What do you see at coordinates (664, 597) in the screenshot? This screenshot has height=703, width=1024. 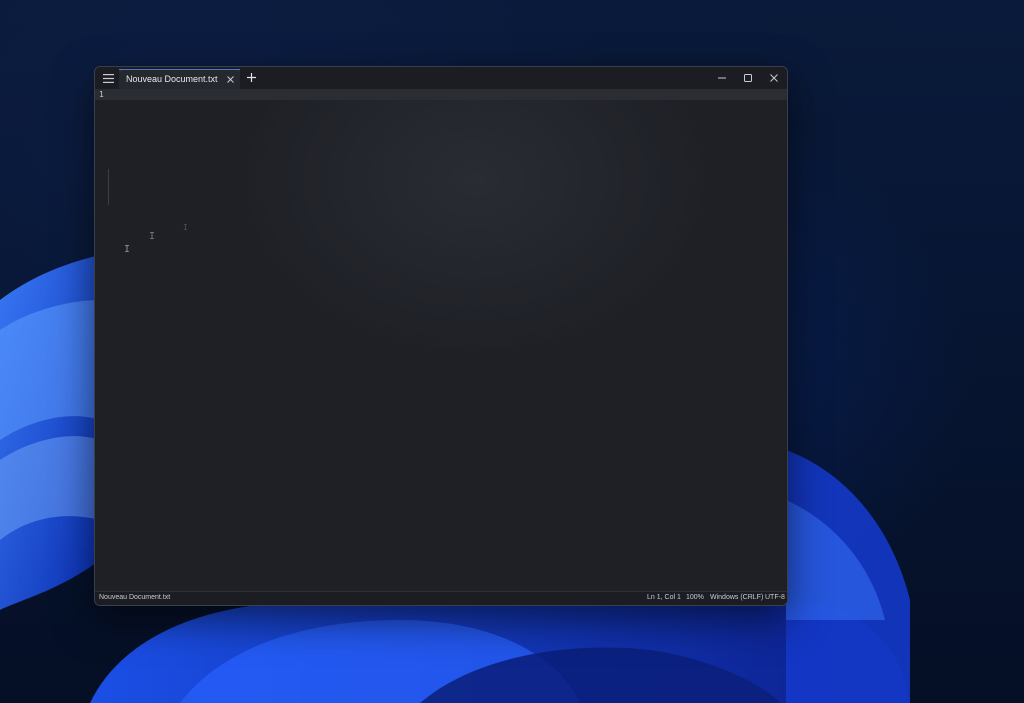 I see `status-cursor-position: Ln 1, Col 1` at bounding box center [664, 597].